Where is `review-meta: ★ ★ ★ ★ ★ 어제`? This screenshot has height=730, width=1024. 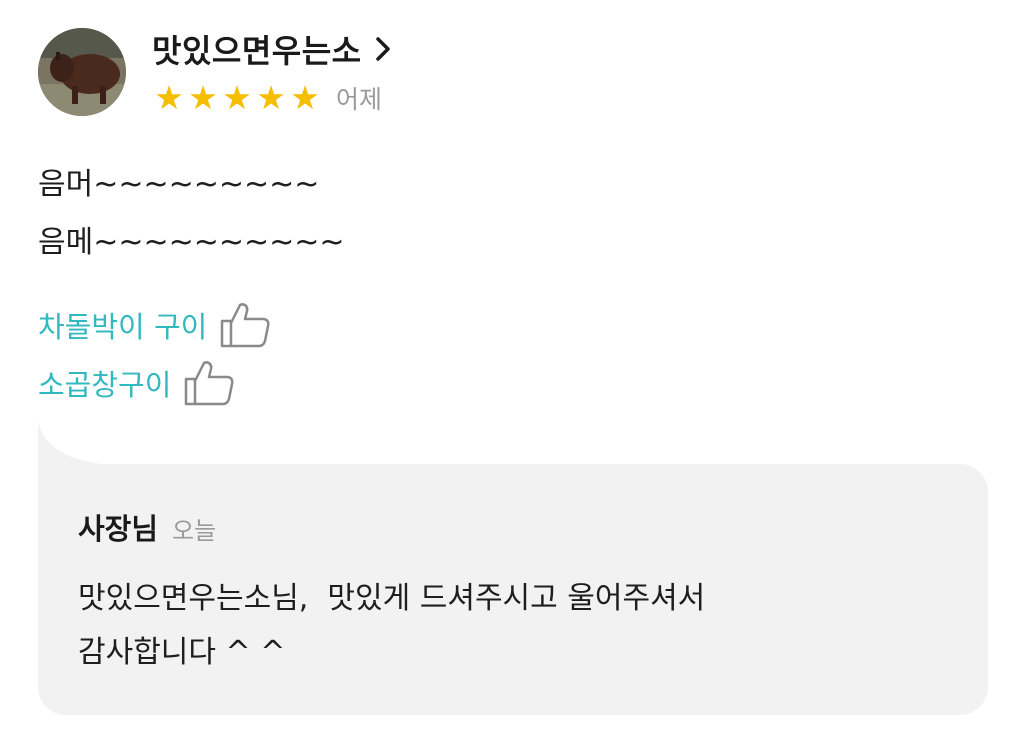 review-meta: ★ ★ ★ ★ ★ 어제 is located at coordinates (267, 98).